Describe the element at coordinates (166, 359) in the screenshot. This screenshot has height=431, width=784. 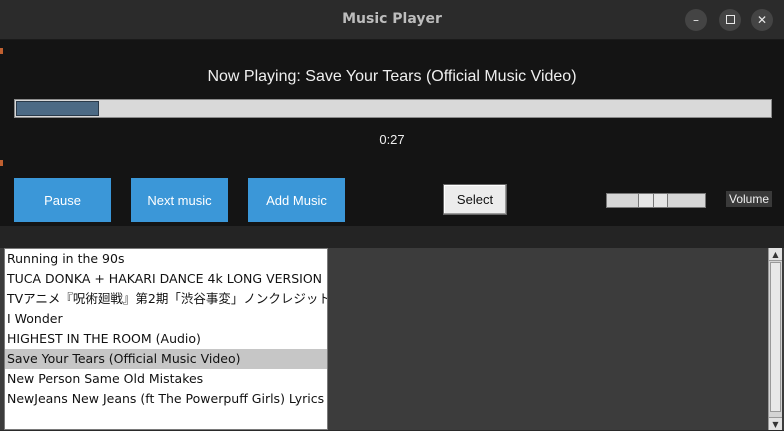
I see `playlist-item: Save Your Tears (Official Music Video)` at that location.